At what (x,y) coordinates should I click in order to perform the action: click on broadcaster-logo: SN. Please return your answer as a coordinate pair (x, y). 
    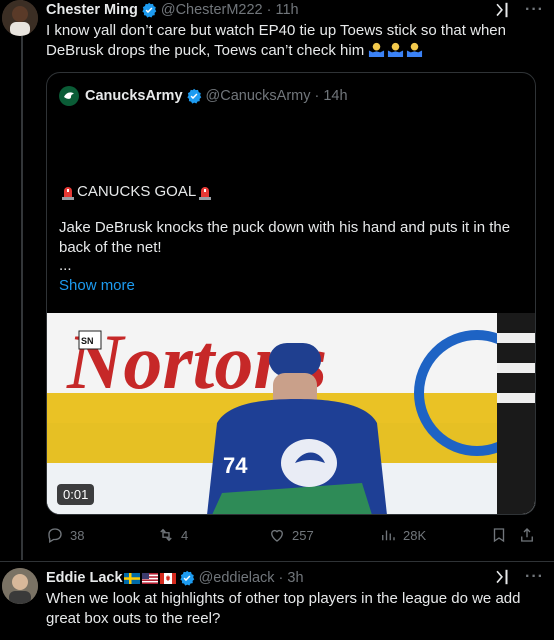
    Looking at the image, I should click on (87, 341).